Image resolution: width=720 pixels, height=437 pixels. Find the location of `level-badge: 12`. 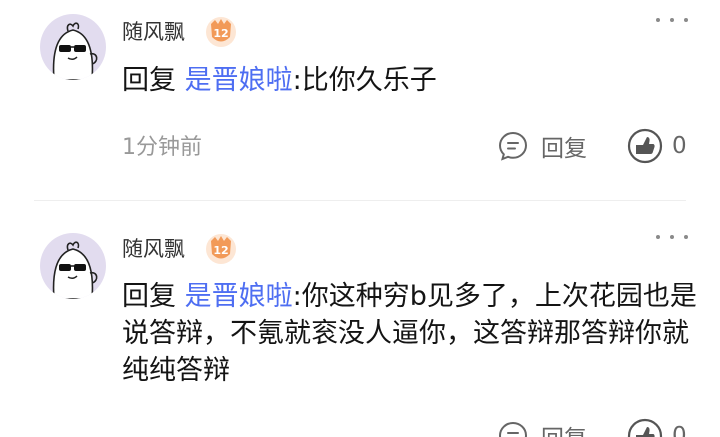

level-badge: 12 is located at coordinates (221, 249).